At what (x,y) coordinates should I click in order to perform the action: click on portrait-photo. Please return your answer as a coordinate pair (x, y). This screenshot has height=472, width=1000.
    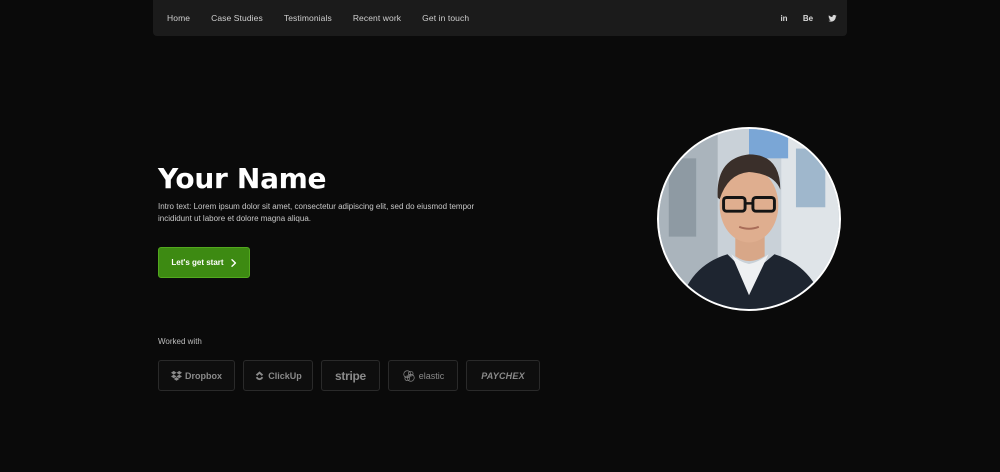
    Looking at the image, I should click on (749, 219).